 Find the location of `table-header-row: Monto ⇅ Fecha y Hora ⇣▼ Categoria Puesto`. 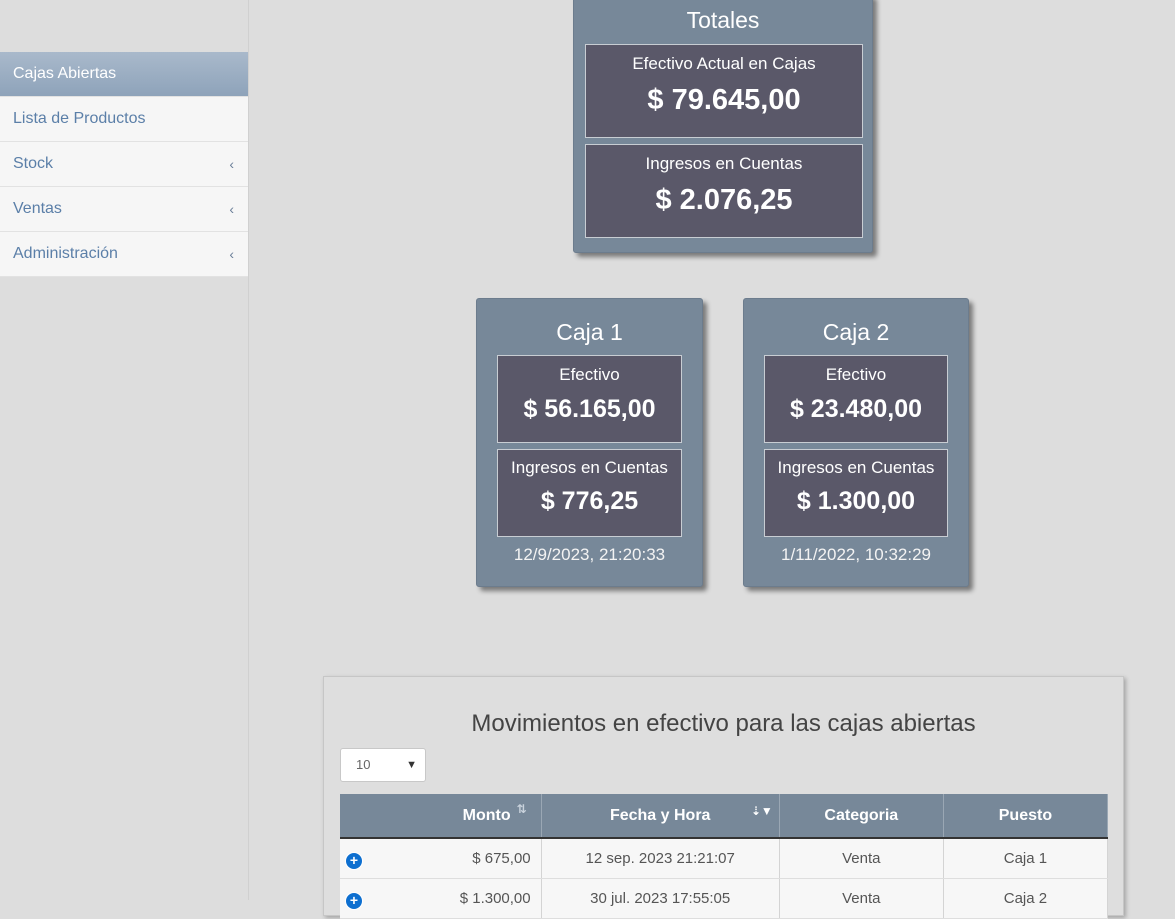

table-header-row: Monto ⇅ Fecha y Hora ⇣▼ Categoria Puesto is located at coordinates (724, 816).